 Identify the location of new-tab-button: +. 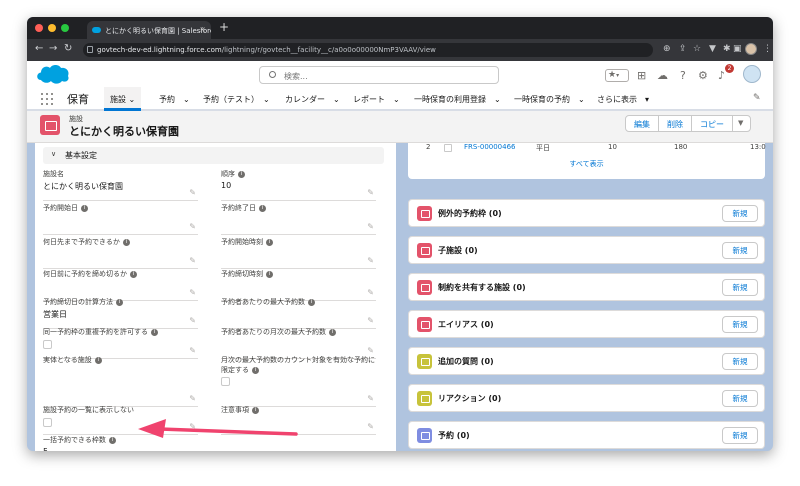
(224, 27).